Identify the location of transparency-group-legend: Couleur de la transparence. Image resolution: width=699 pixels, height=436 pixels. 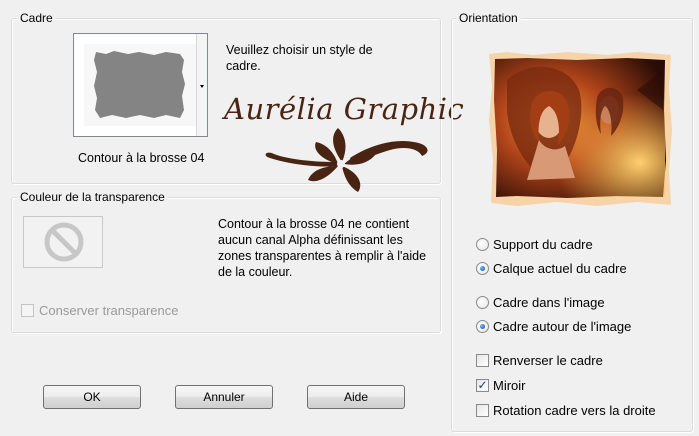
(92, 197).